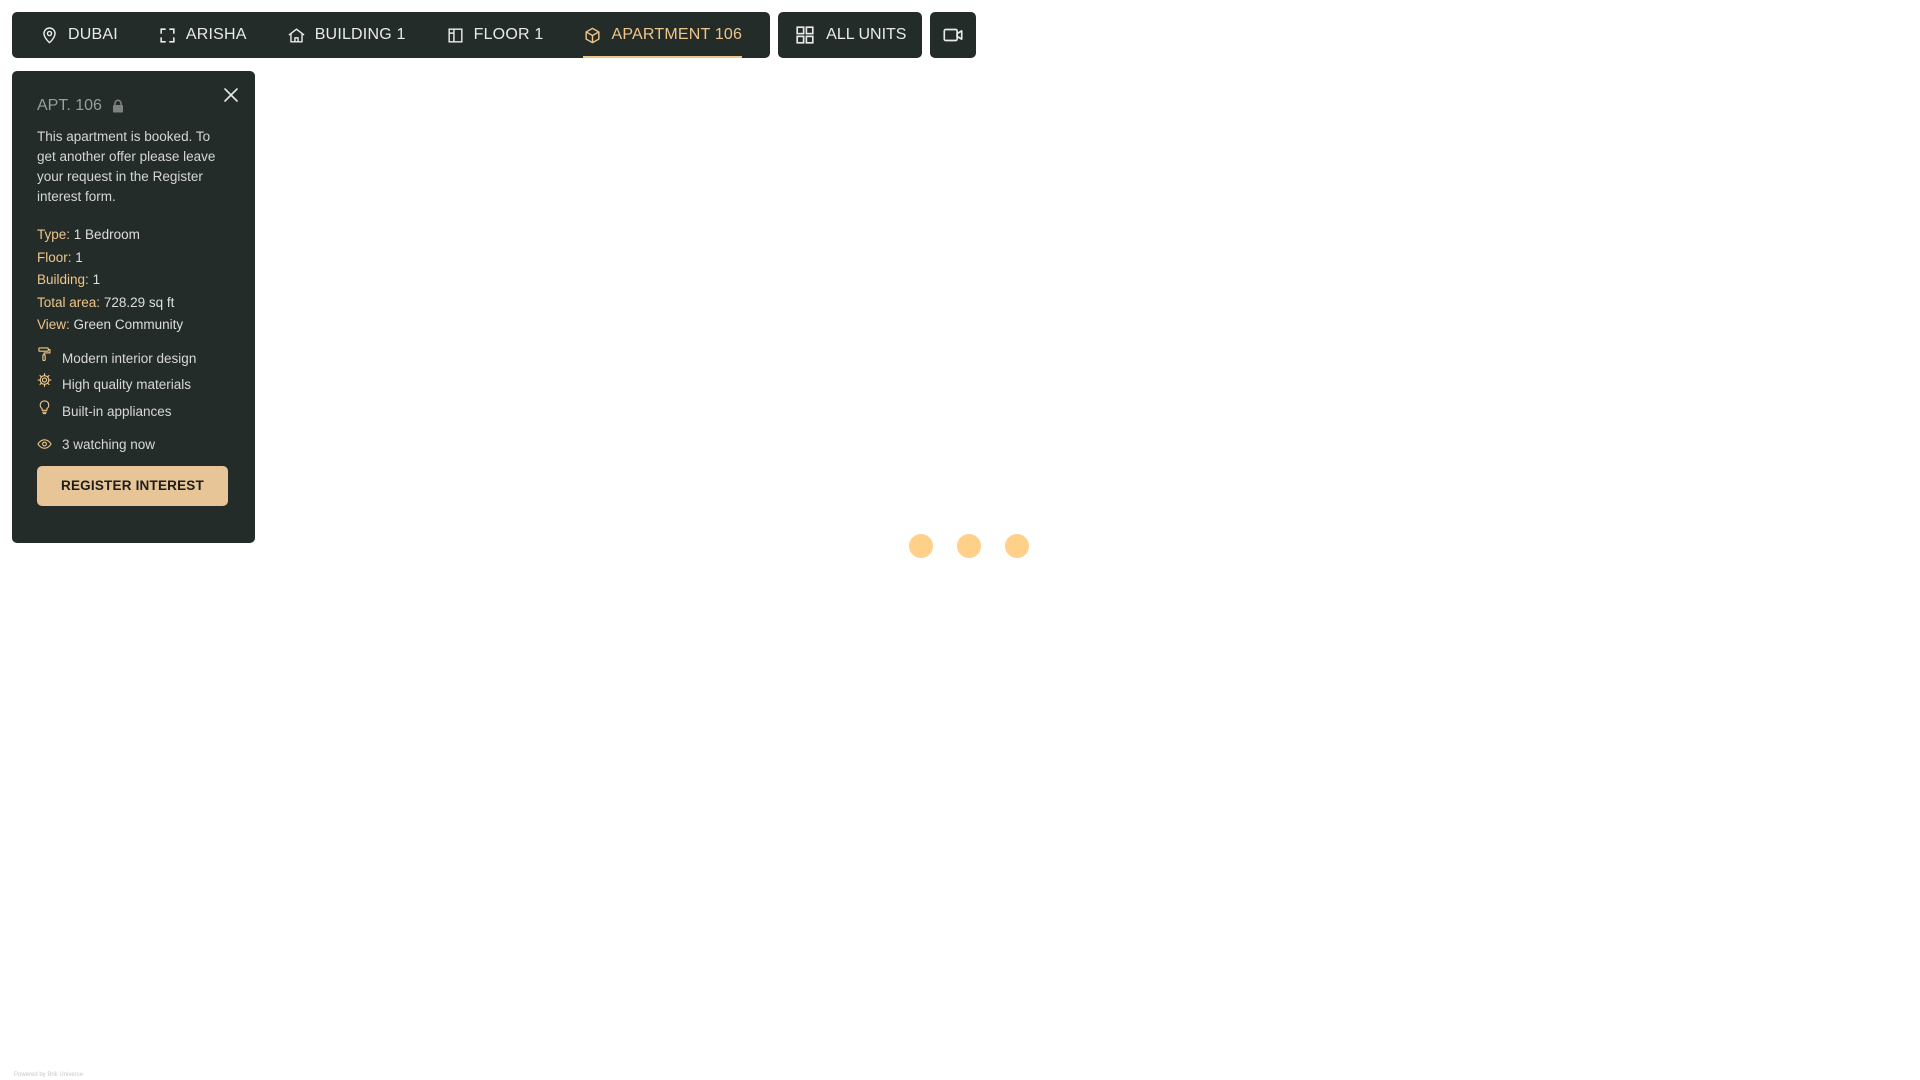  What do you see at coordinates (455, 35) in the screenshot?
I see `floor-plan-icon` at bounding box center [455, 35].